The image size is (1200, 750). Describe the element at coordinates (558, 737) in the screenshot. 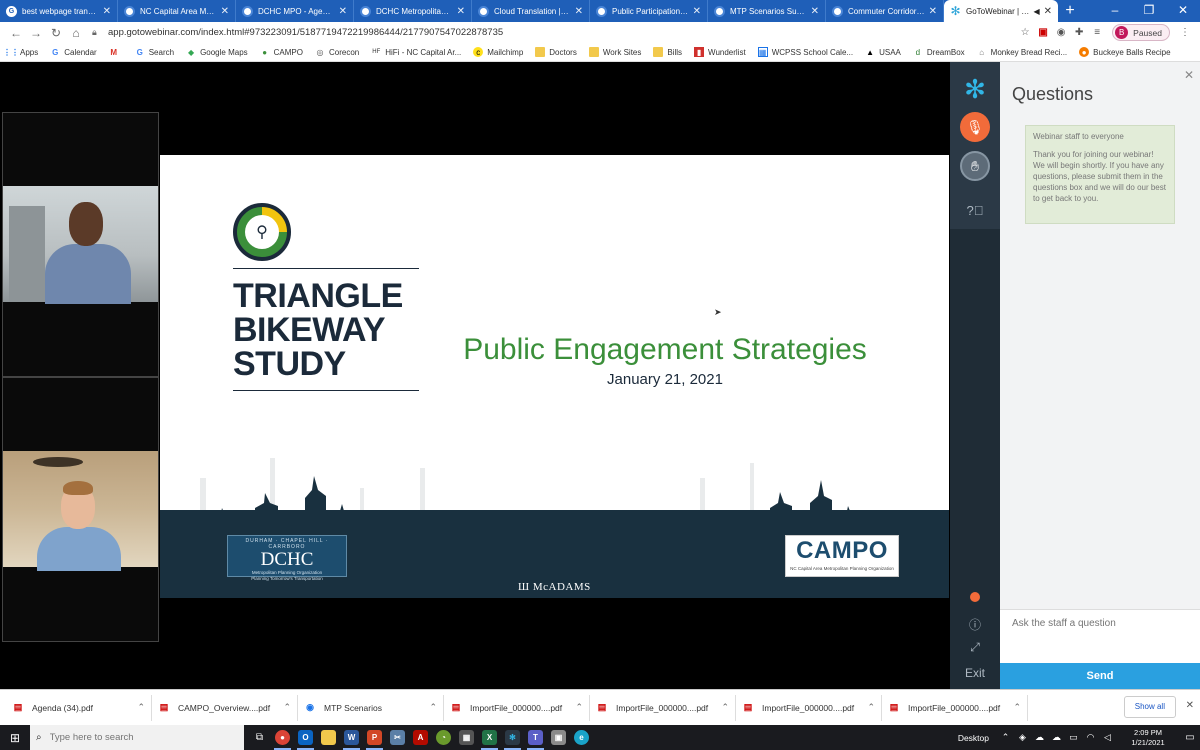

I see `photos-app-icon: ▣` at that location.